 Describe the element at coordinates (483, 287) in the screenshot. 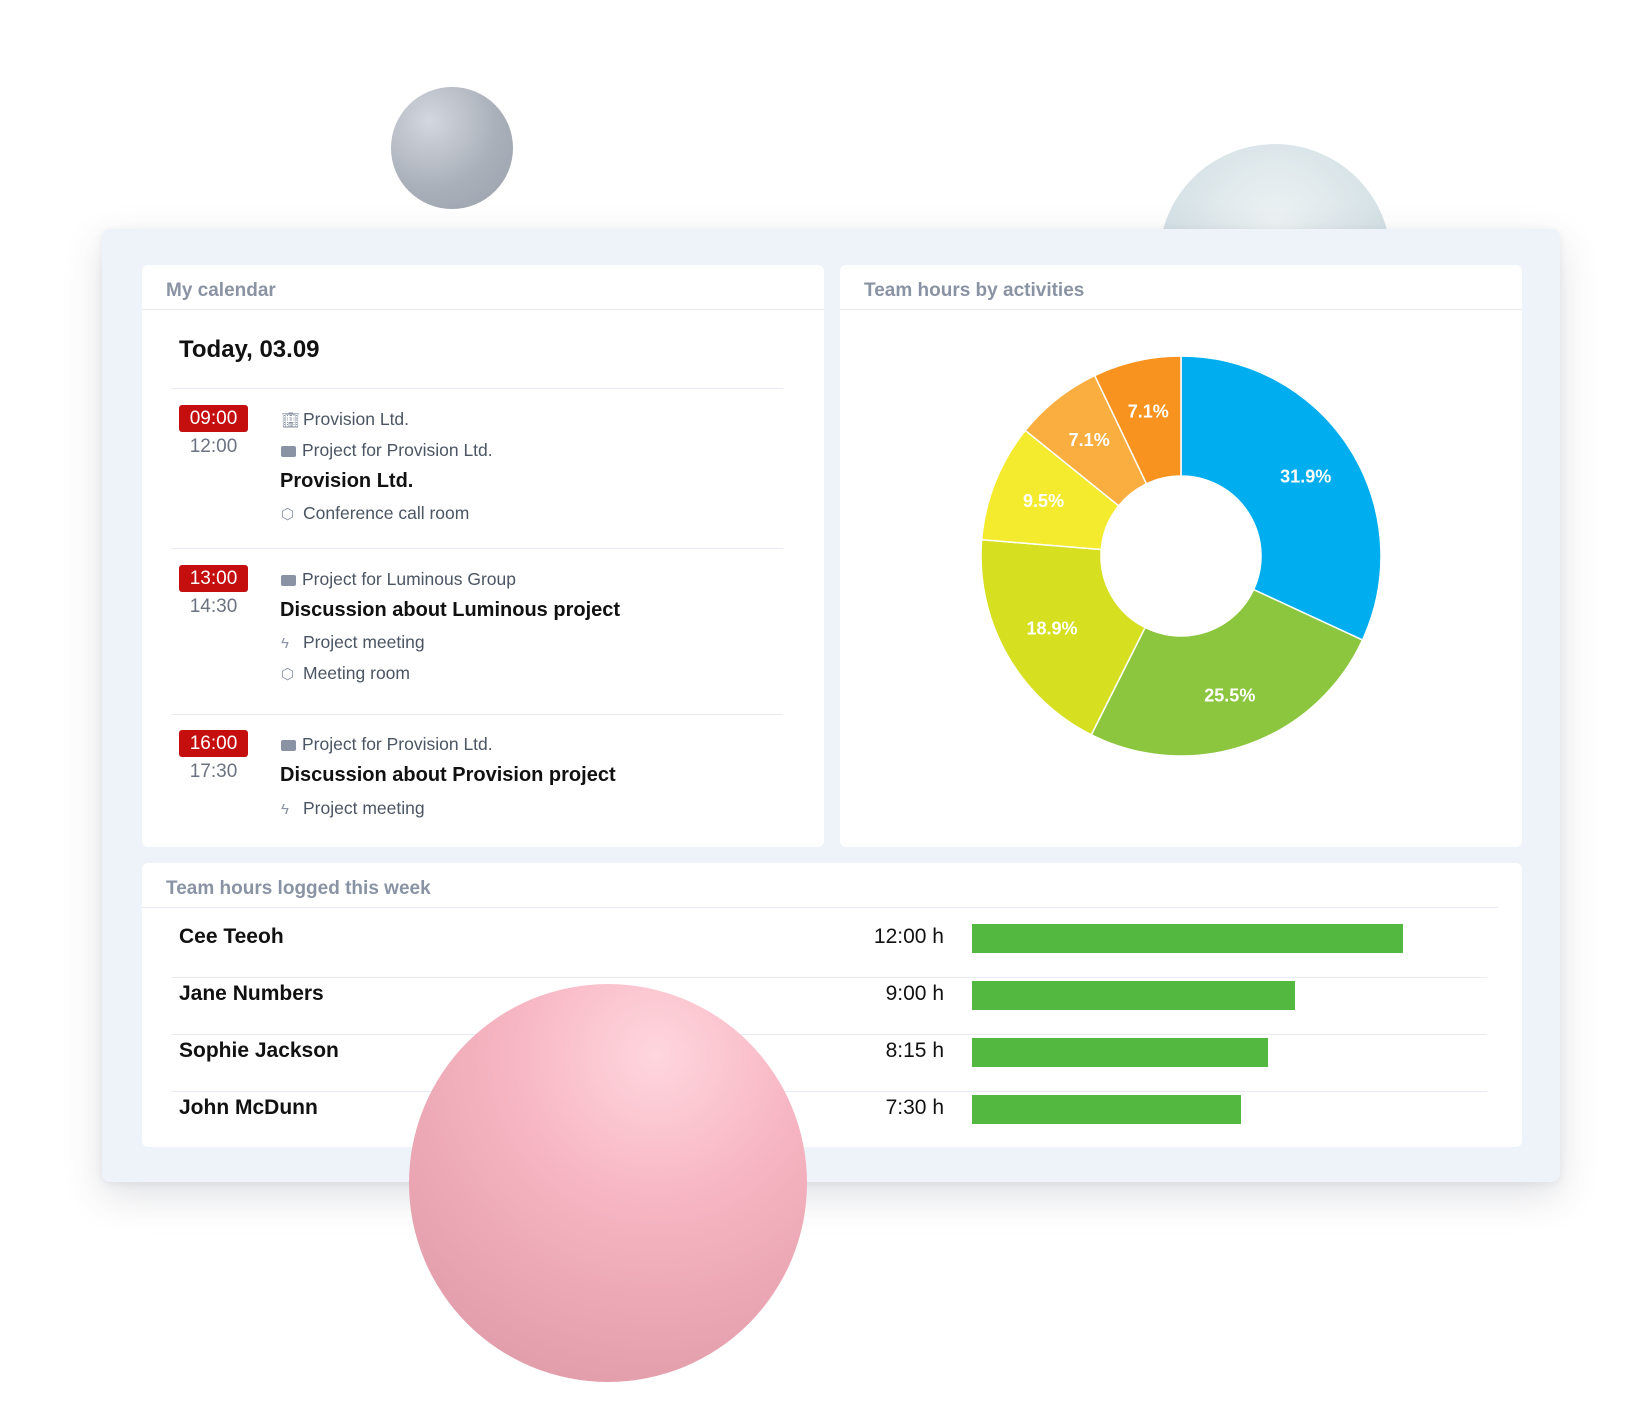

I see `calendar-card-title: My calendar` at that location.